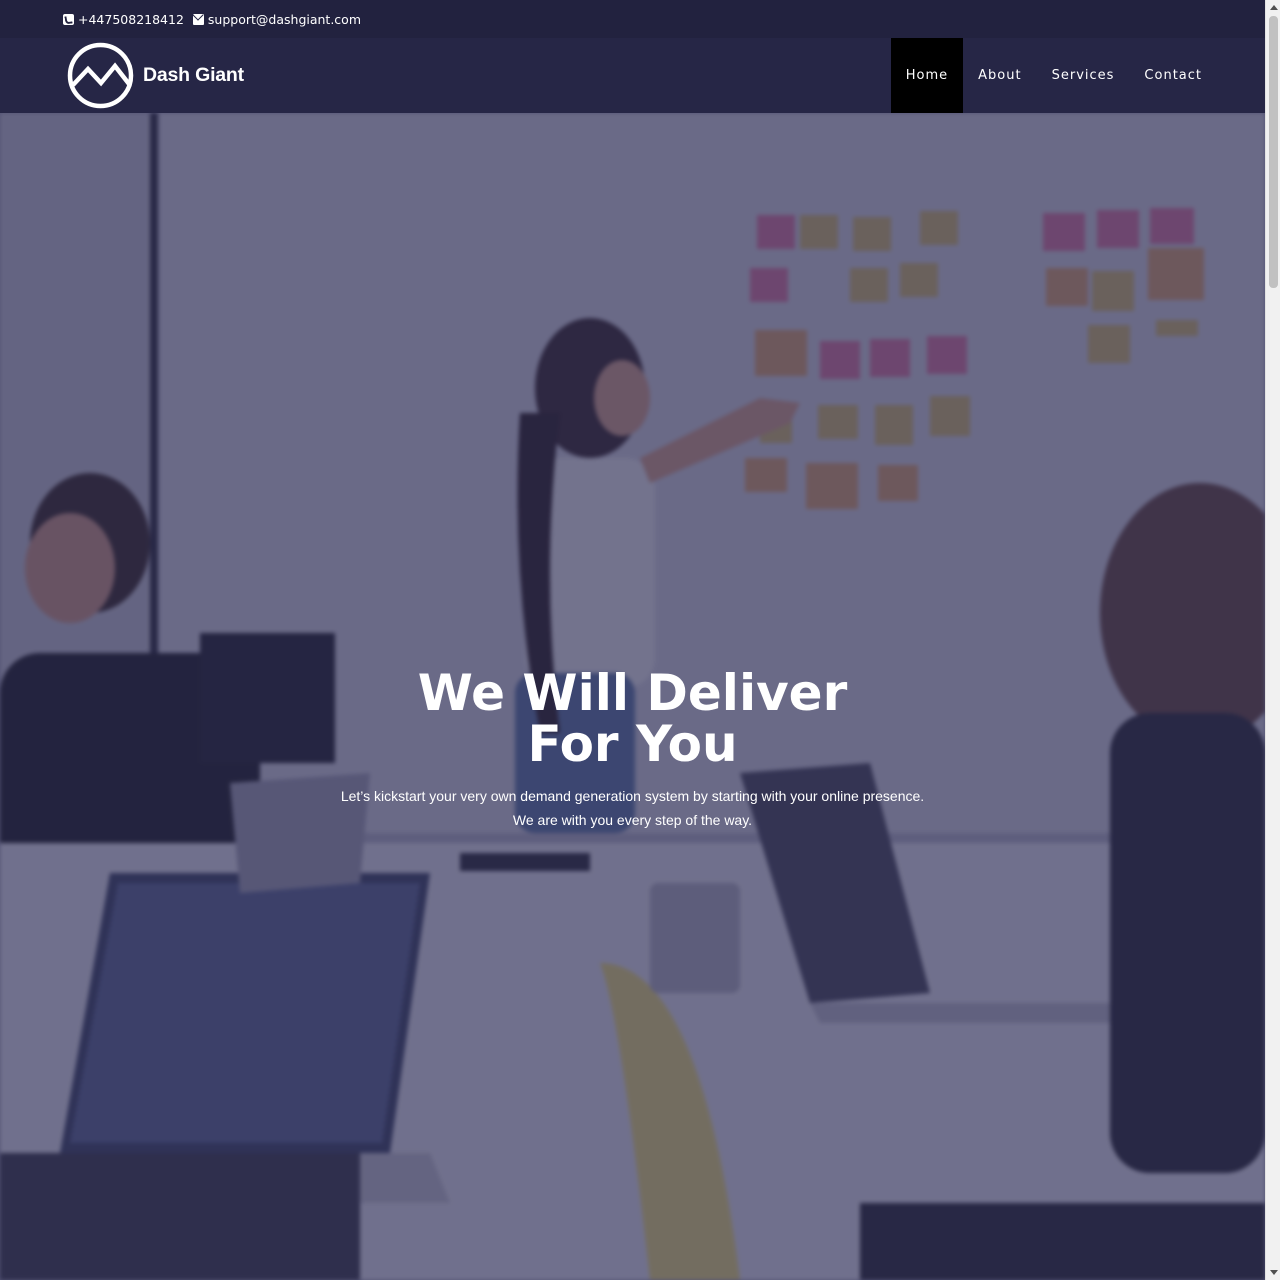  Describe the element at coordinates (131, 19) in the screenshot. I see `phone-number: +447508218412` at that location.